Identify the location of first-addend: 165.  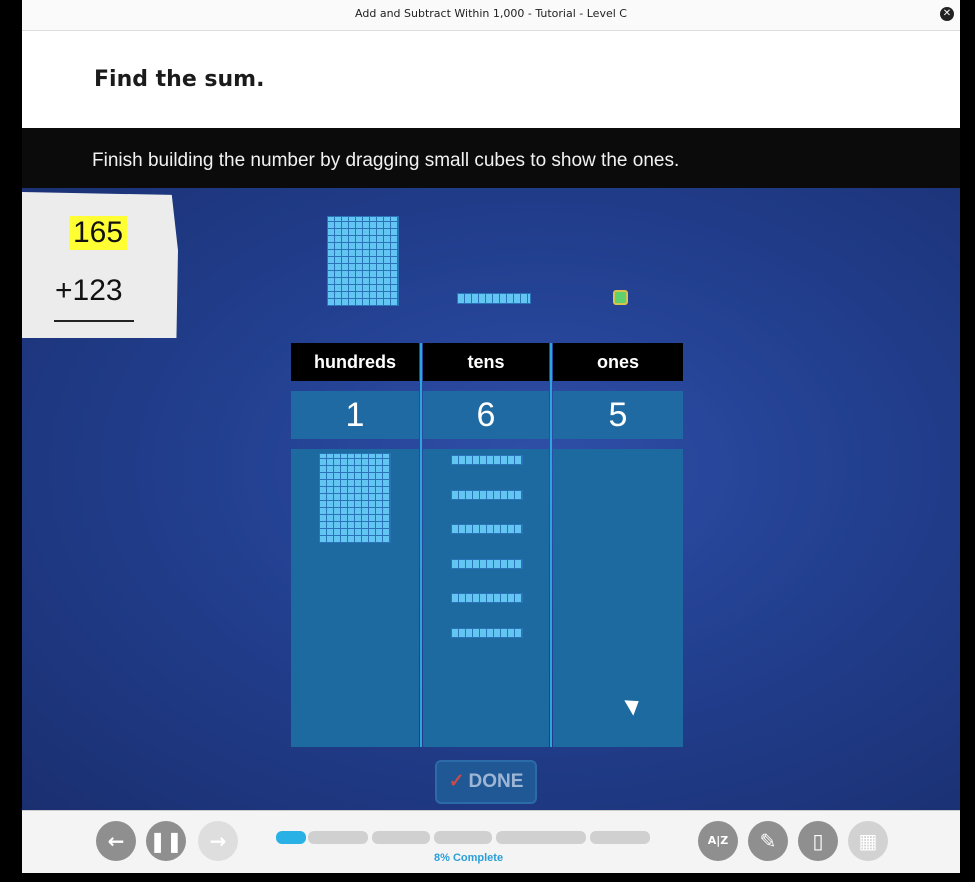
(98, 233).